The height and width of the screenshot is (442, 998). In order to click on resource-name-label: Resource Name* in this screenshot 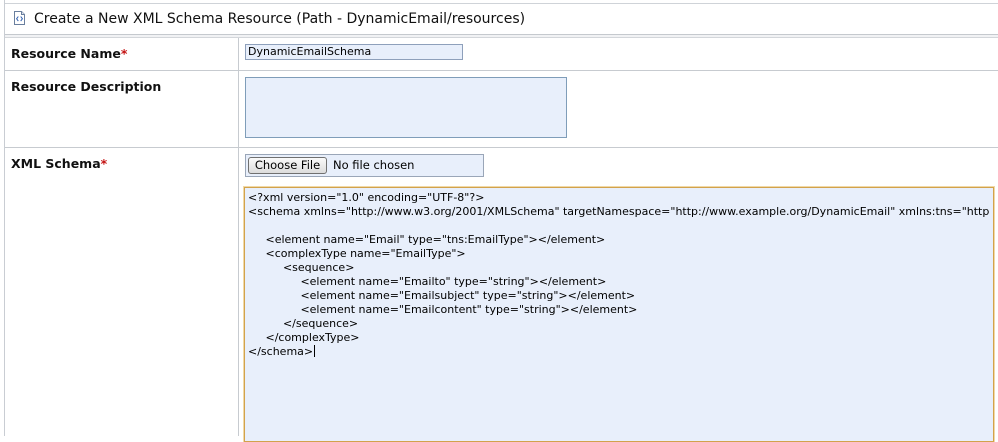, I will do `click(69, 53)`.